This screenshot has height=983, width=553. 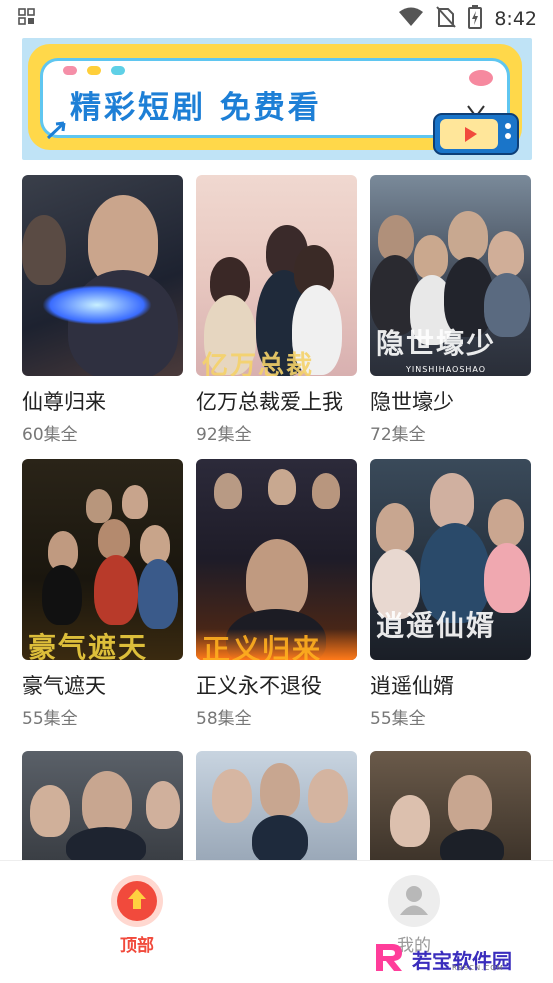 What do you see at coordinates (224, 435) in the screenshot?
I see `drama-episodes: 92集全` at bounding box center [224, 435].